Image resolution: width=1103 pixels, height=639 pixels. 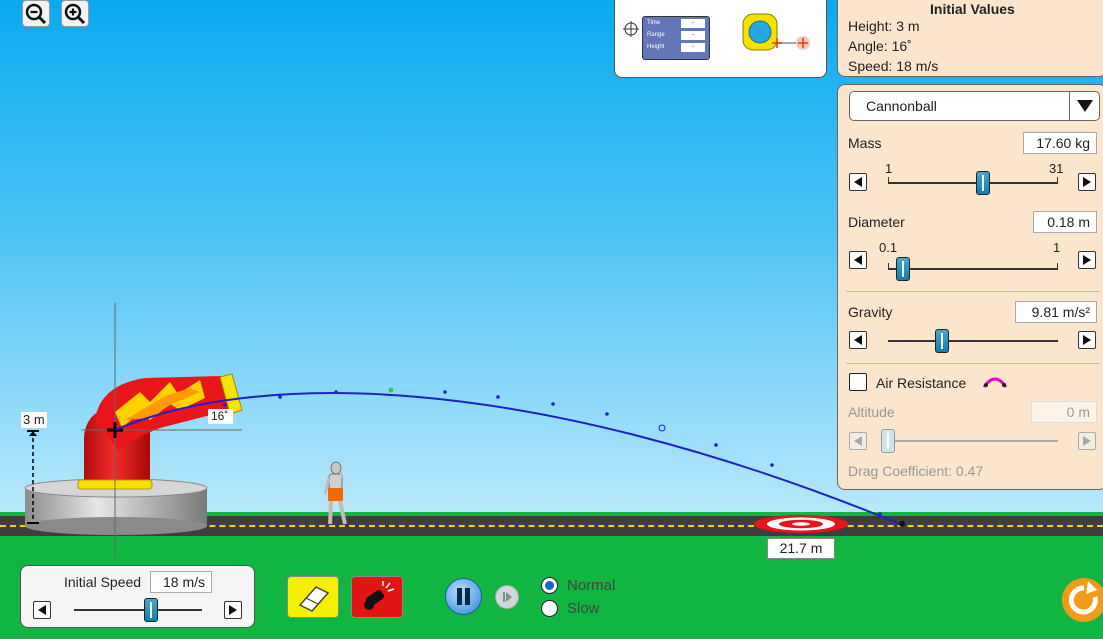 What do you see at coordinates (880, 46) in the screenshot?
I see `initial-angle-text: Angle: 16˚` at bounding box center [880, 46].